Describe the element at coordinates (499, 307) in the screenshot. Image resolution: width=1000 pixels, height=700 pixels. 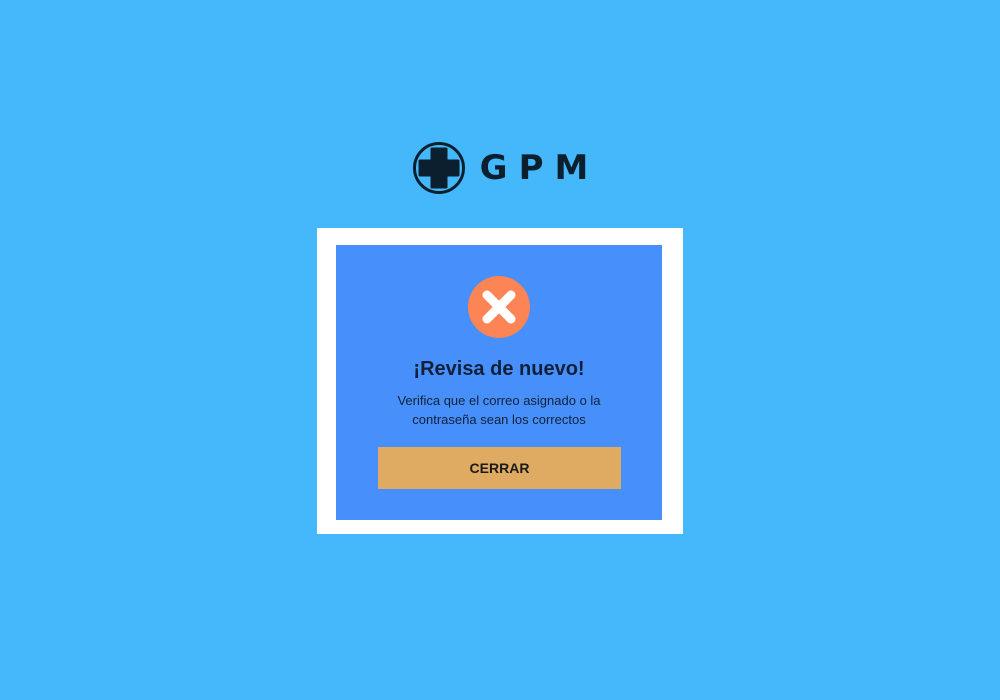
I see `error-x-icon` at that location.